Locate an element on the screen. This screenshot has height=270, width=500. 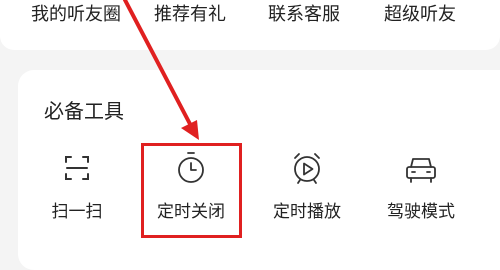
shortcut-my-listener-circle: 我的听友圈 is located at coordinates (76, 15).